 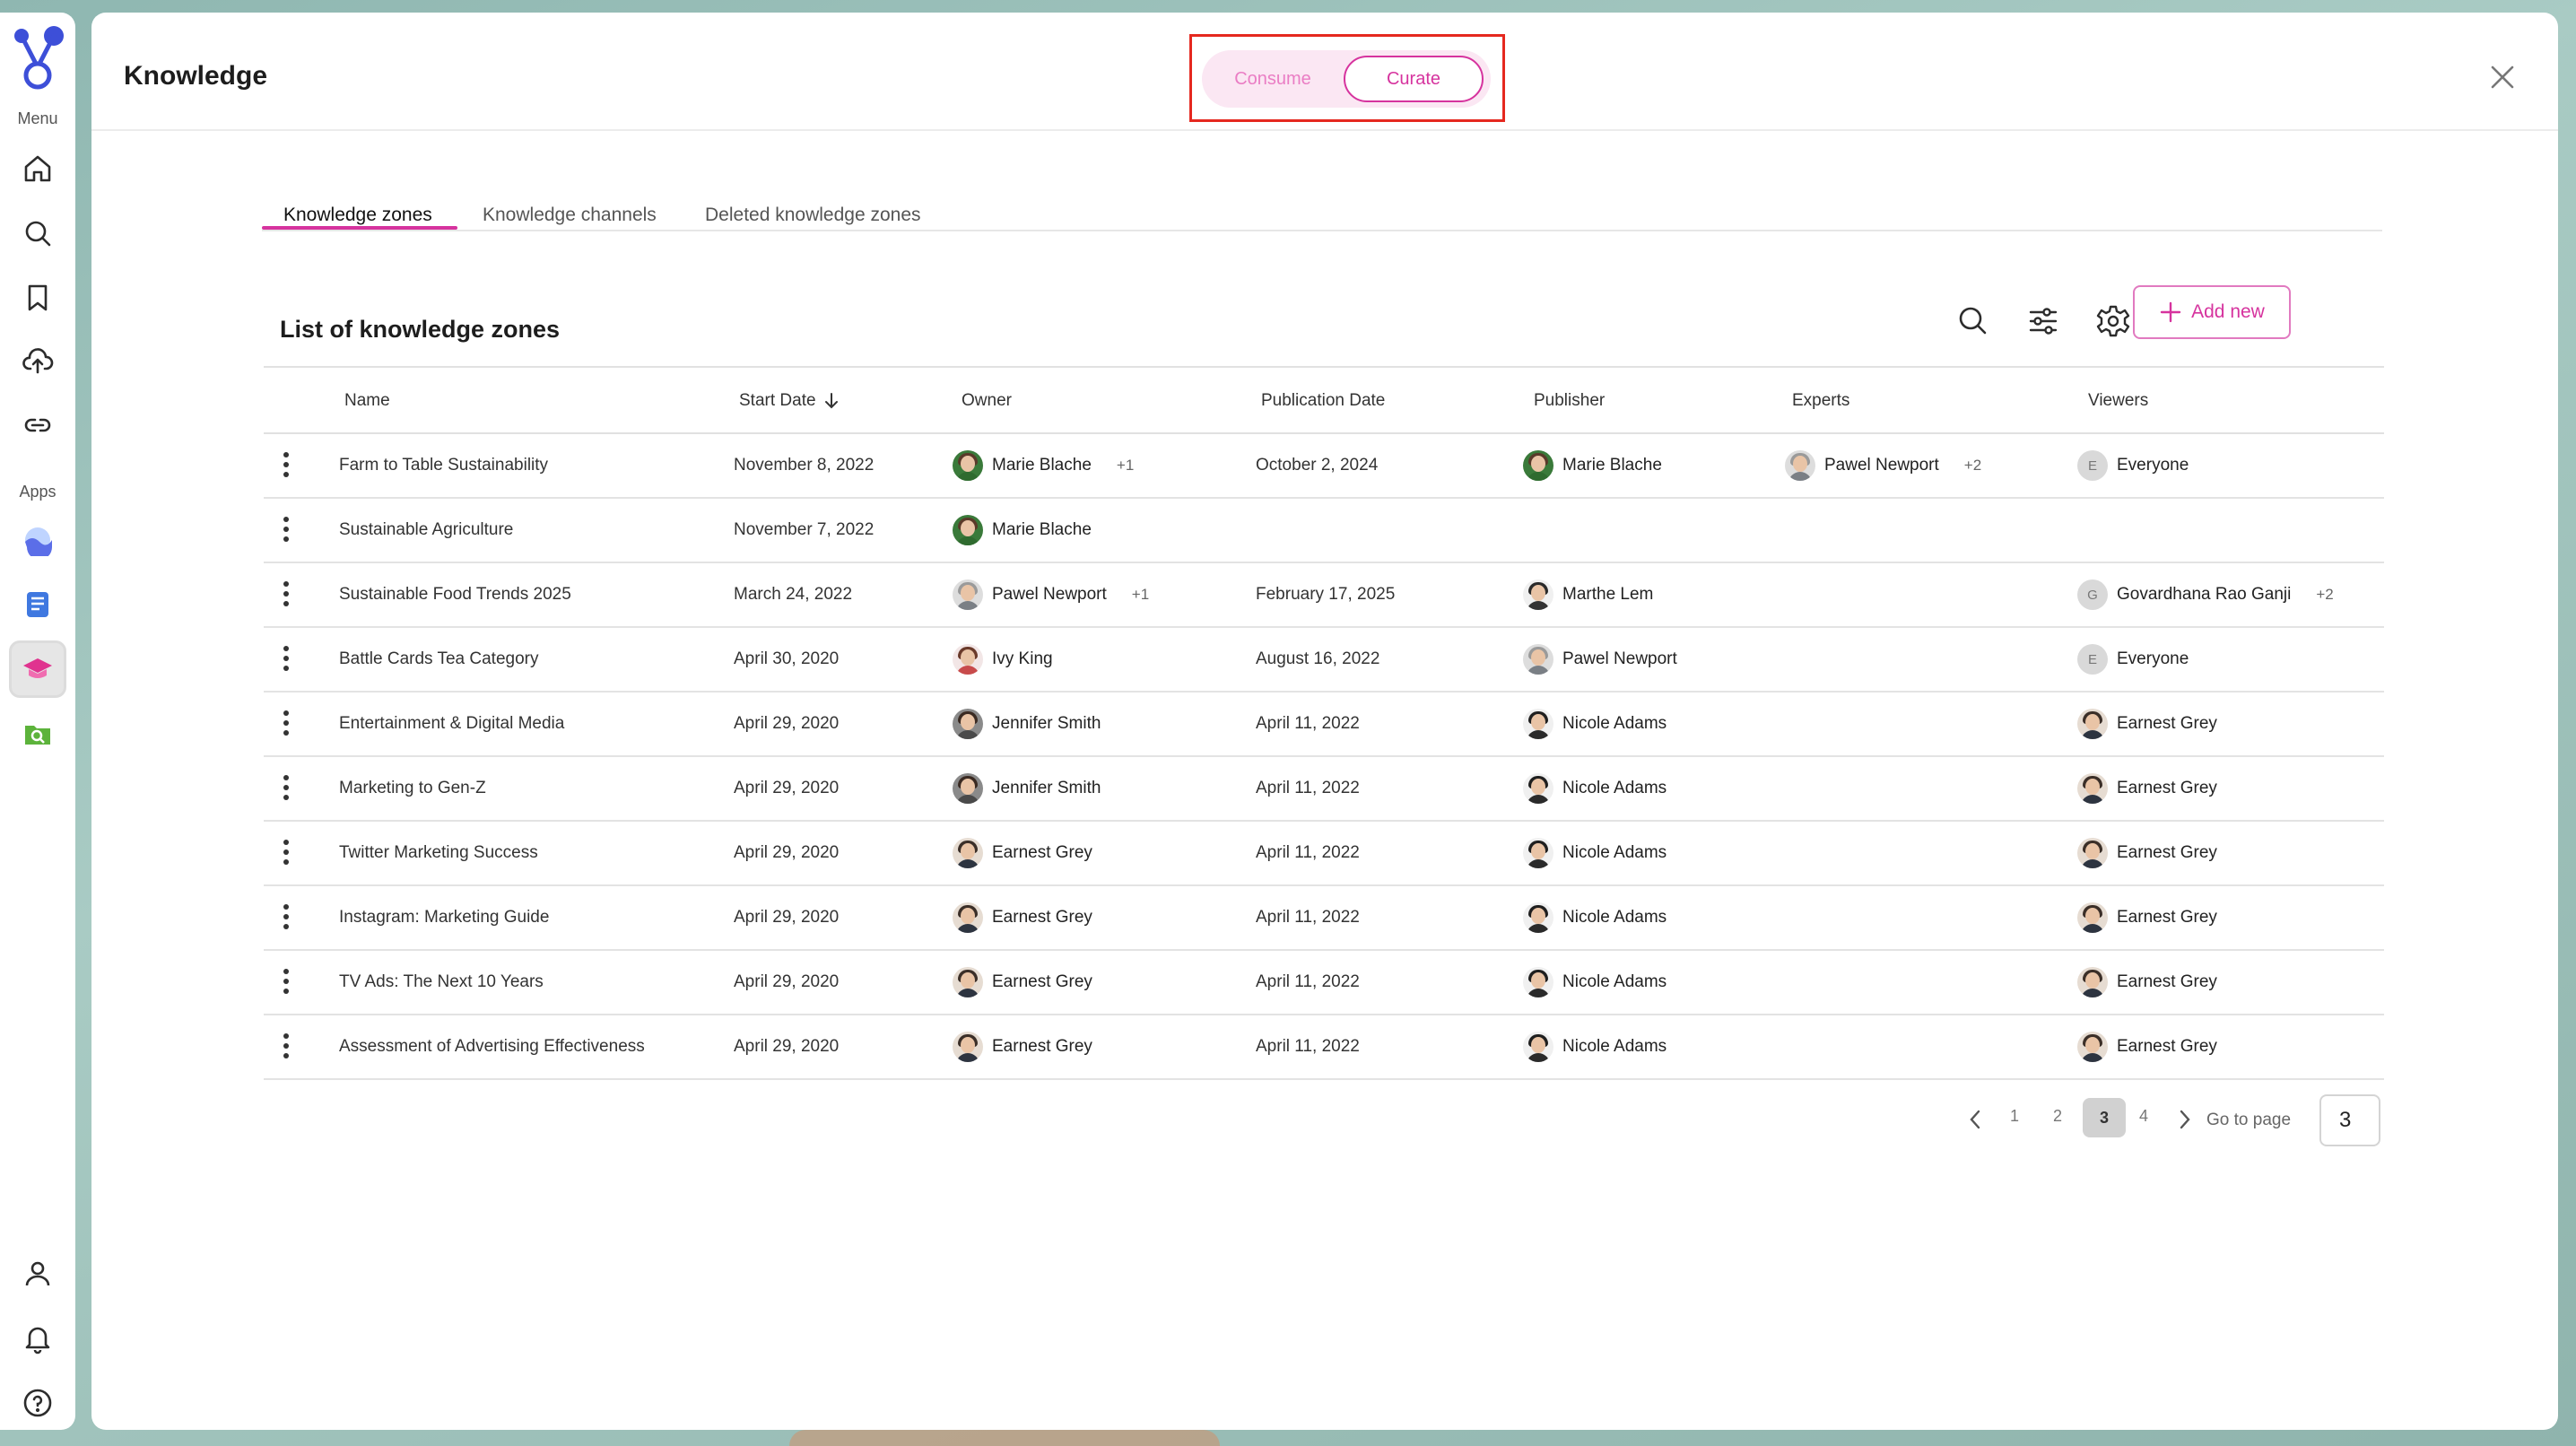 I want to click on column-viewers: Viewers, so click(x=2118, y=401).